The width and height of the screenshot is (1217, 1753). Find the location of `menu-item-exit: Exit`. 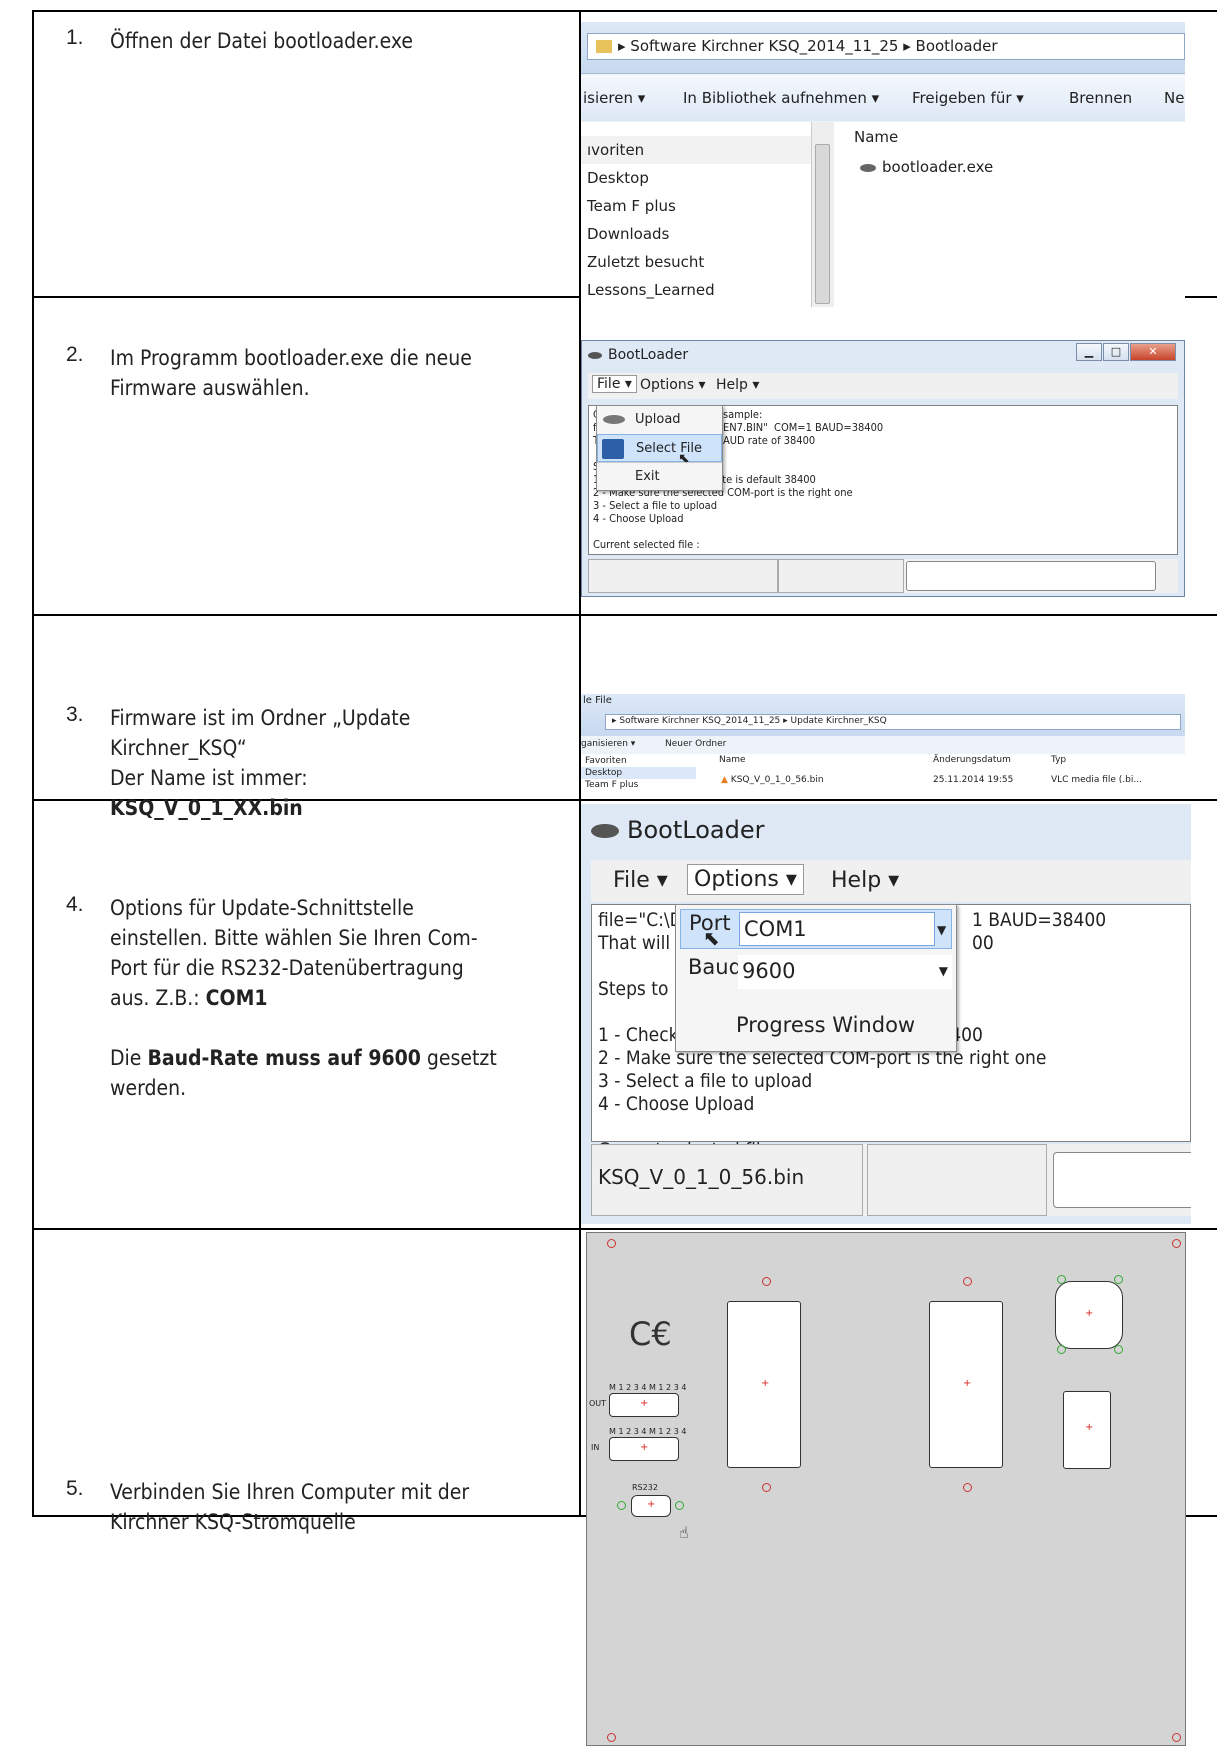

menu-item-exit: Exit is located at coordinates (659, 476).